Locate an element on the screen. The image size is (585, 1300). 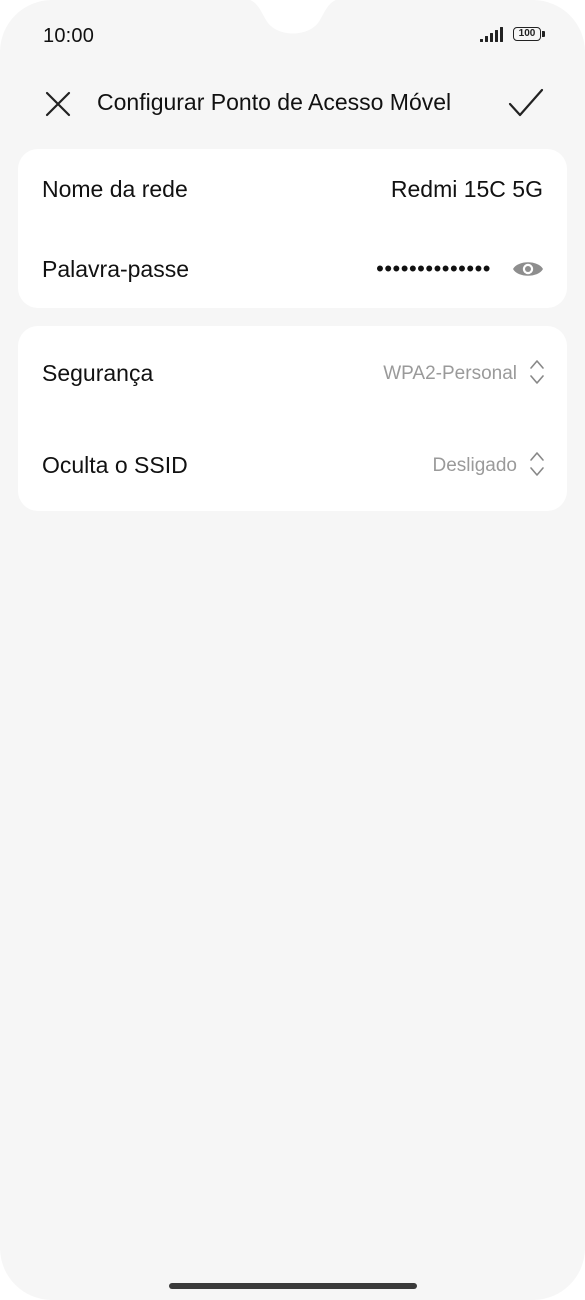
hidden-ssid-label: Oculta o SSID is located at coordinates (115, 465).